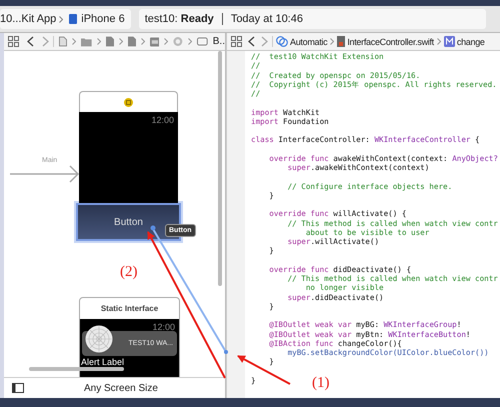  What do you see at coordinates (65, 19) in the screenshot?
I see `scheme-selector: 10...Kit App iPhone 6` at bounding box center [65, 19].